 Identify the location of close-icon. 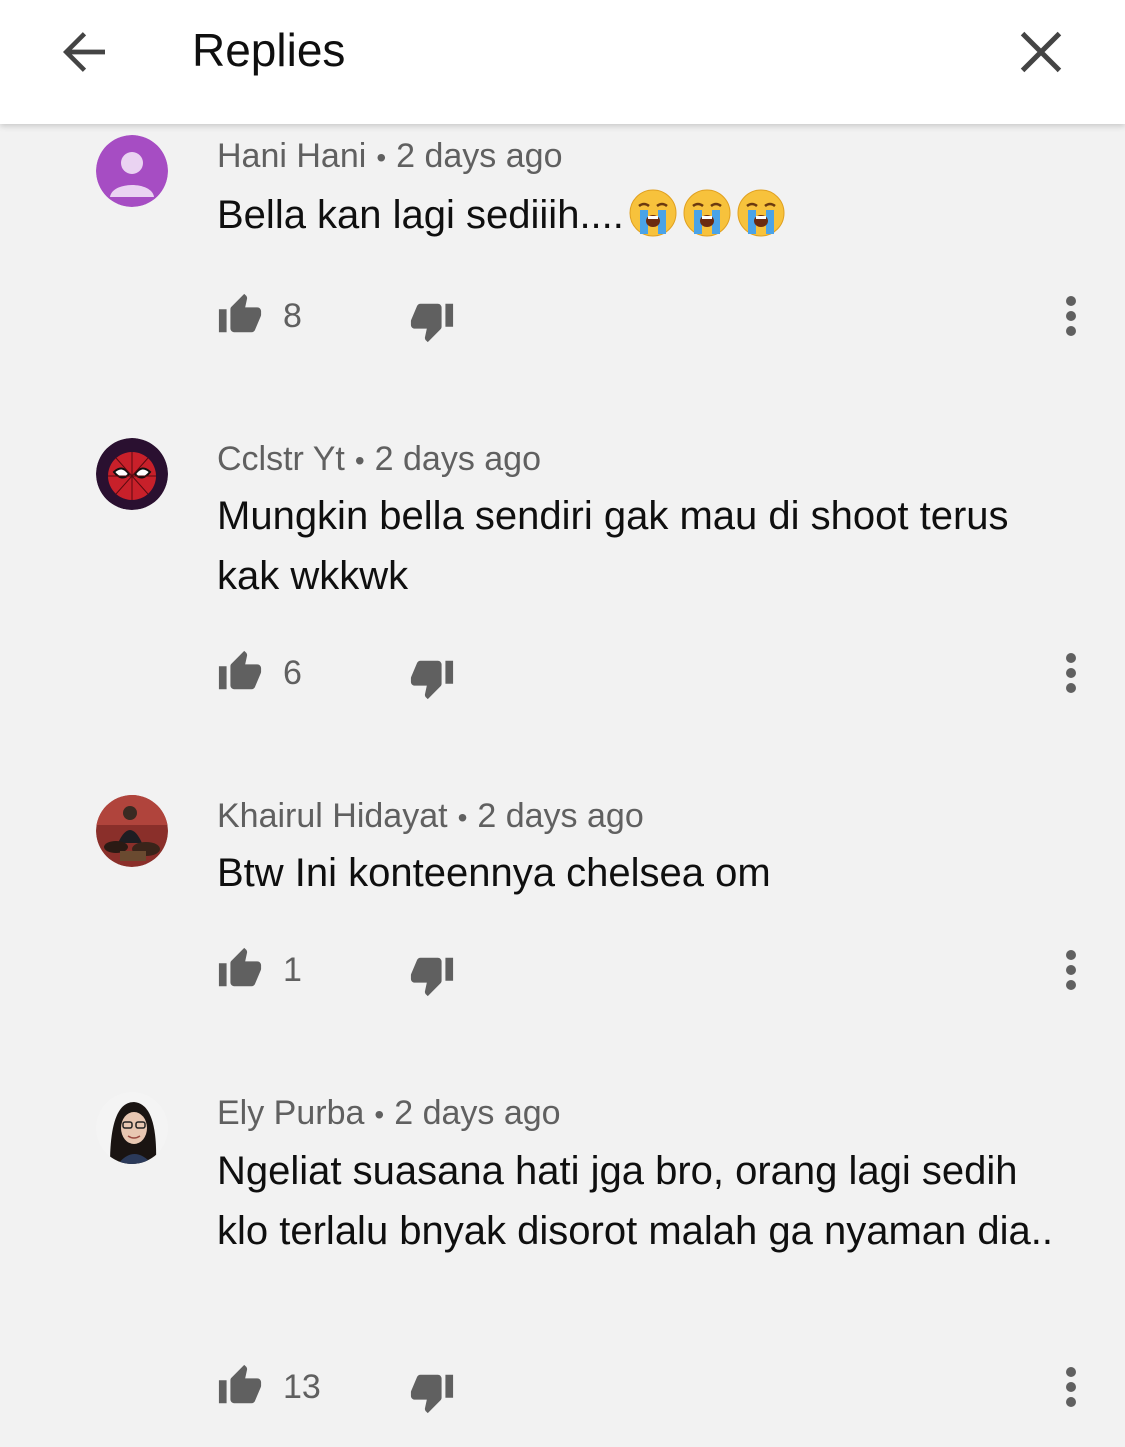
(1041, 52).